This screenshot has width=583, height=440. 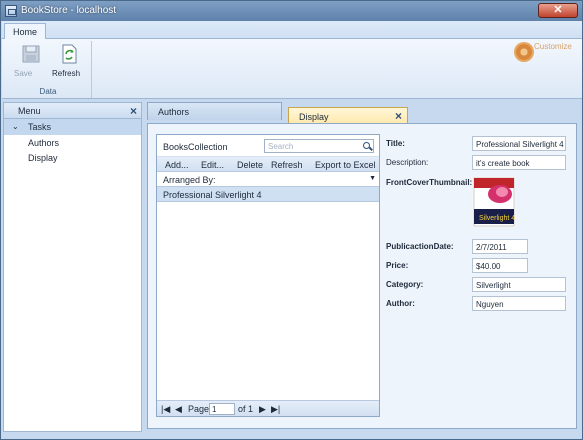 I want to click on prev-page-icon: ◀, so click(x=178, y=409).